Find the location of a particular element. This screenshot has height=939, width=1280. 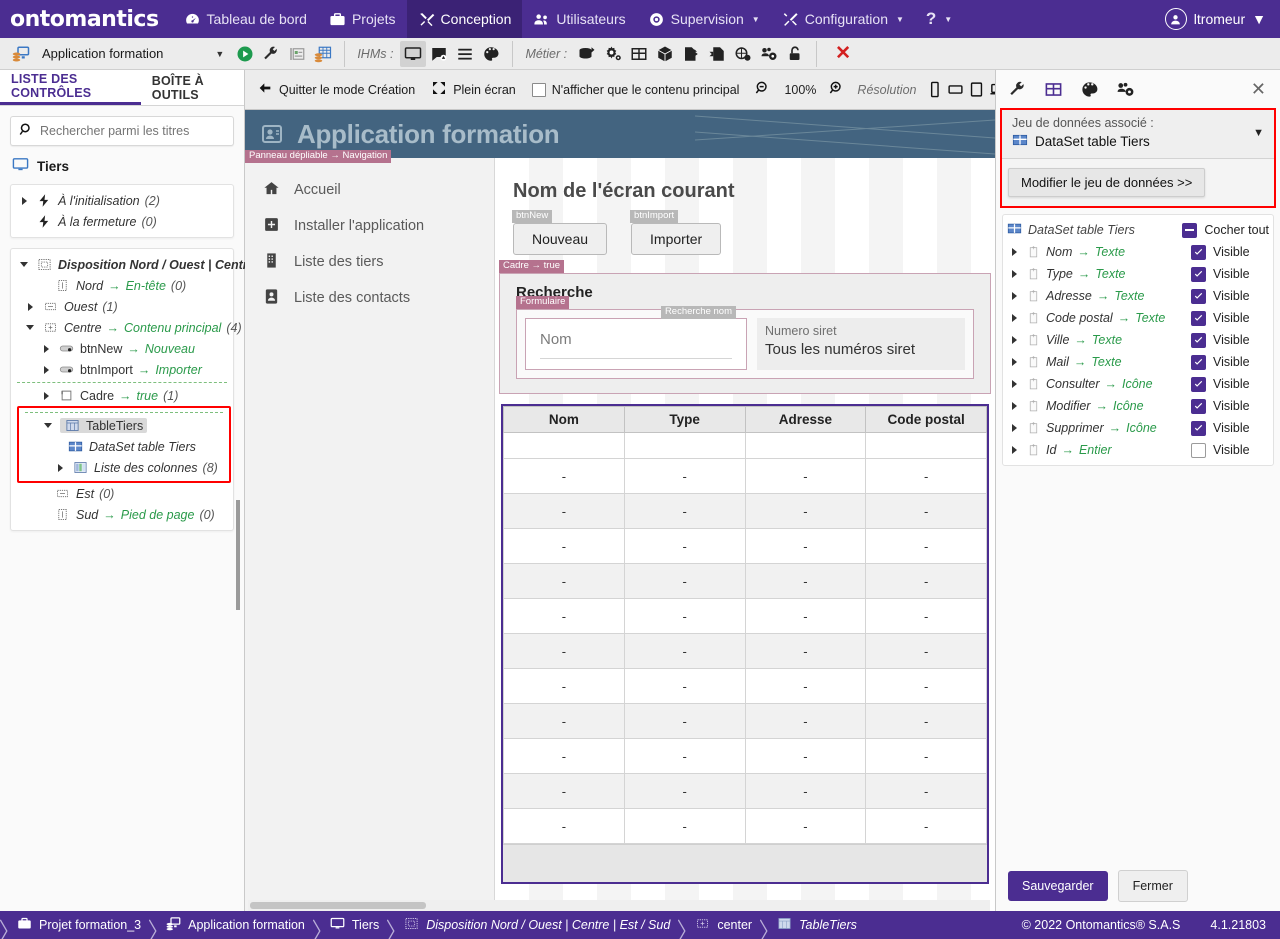

preview-btn-nouveau: btnNew Nouveau is located at coordinates (560, 232).